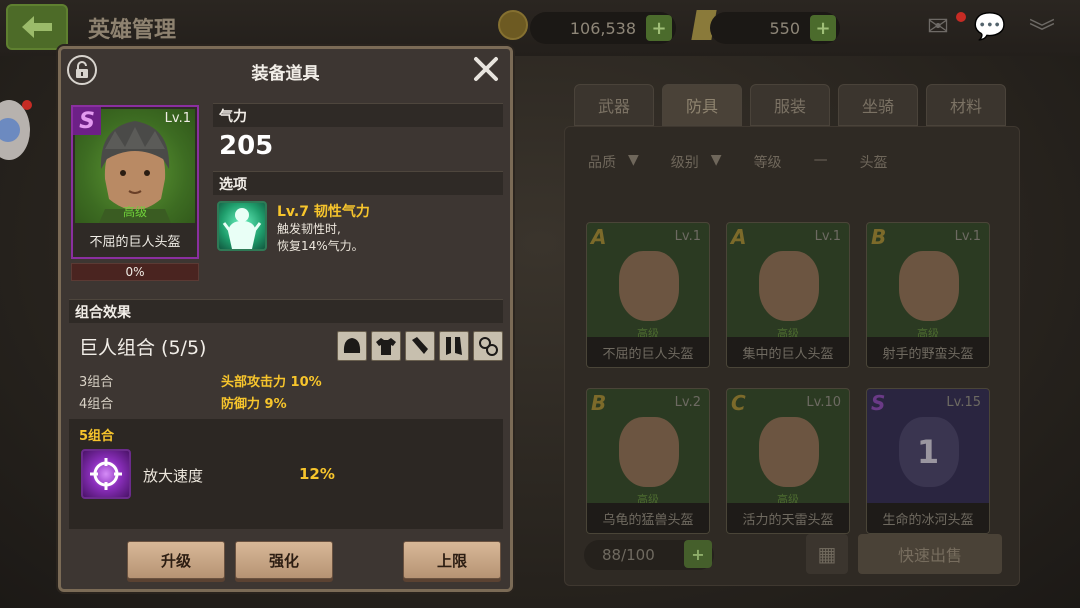 The height and width of the screenshot is (608, 1080). Describe the element at coordinates (685, 162) in the screenshot. I see `filter-level: 级别` at that location.